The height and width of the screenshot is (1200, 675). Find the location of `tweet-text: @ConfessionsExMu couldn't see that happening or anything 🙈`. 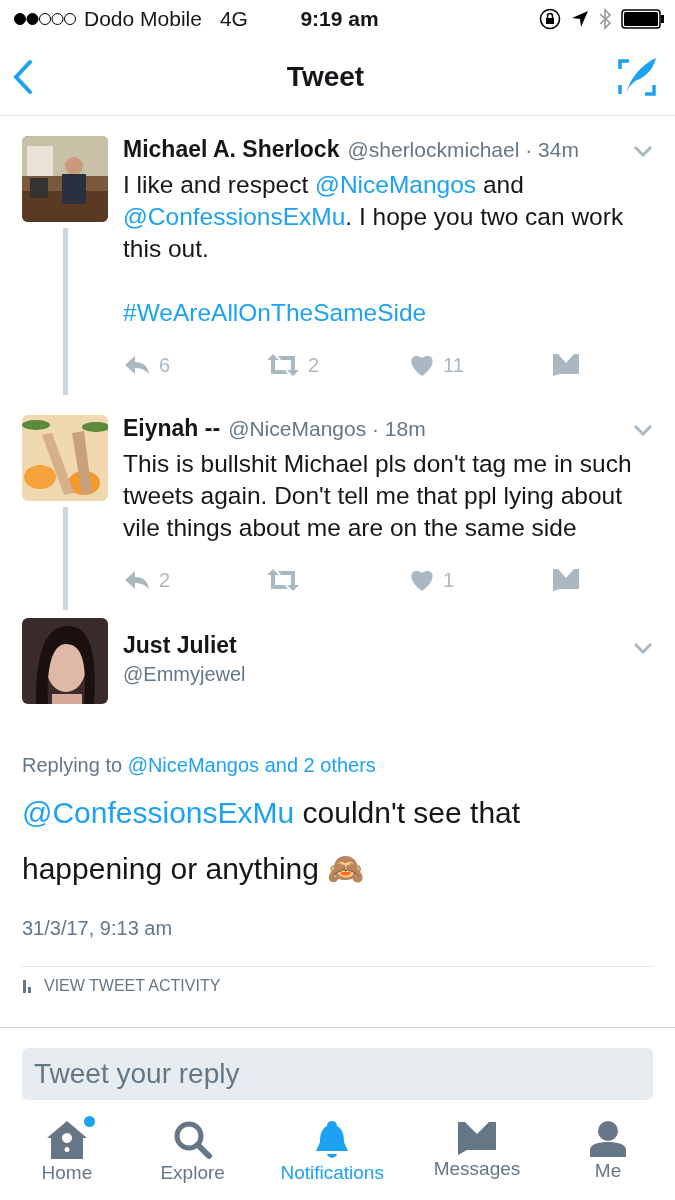

tweet-text: @ConfessionsExMu couldn't see that happening or anything 🙈 is located at coordinates (272, 841).